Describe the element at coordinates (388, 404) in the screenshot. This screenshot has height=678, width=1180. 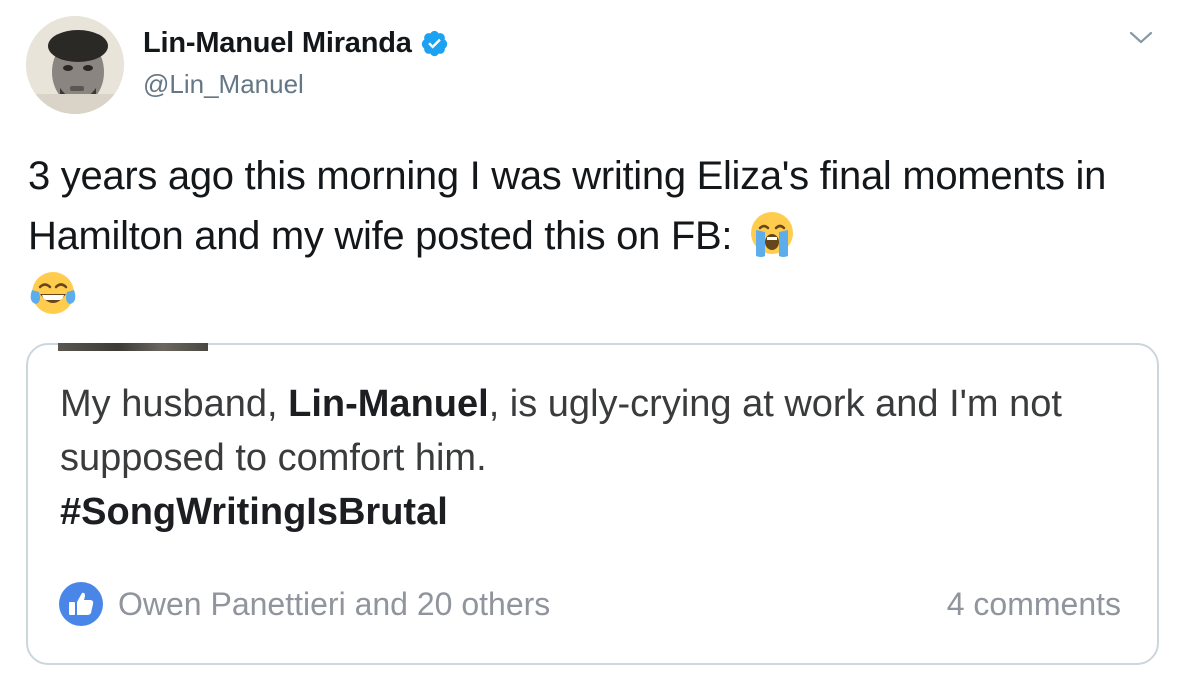
I see `post-text-name: Lin-Manuel` at that location.